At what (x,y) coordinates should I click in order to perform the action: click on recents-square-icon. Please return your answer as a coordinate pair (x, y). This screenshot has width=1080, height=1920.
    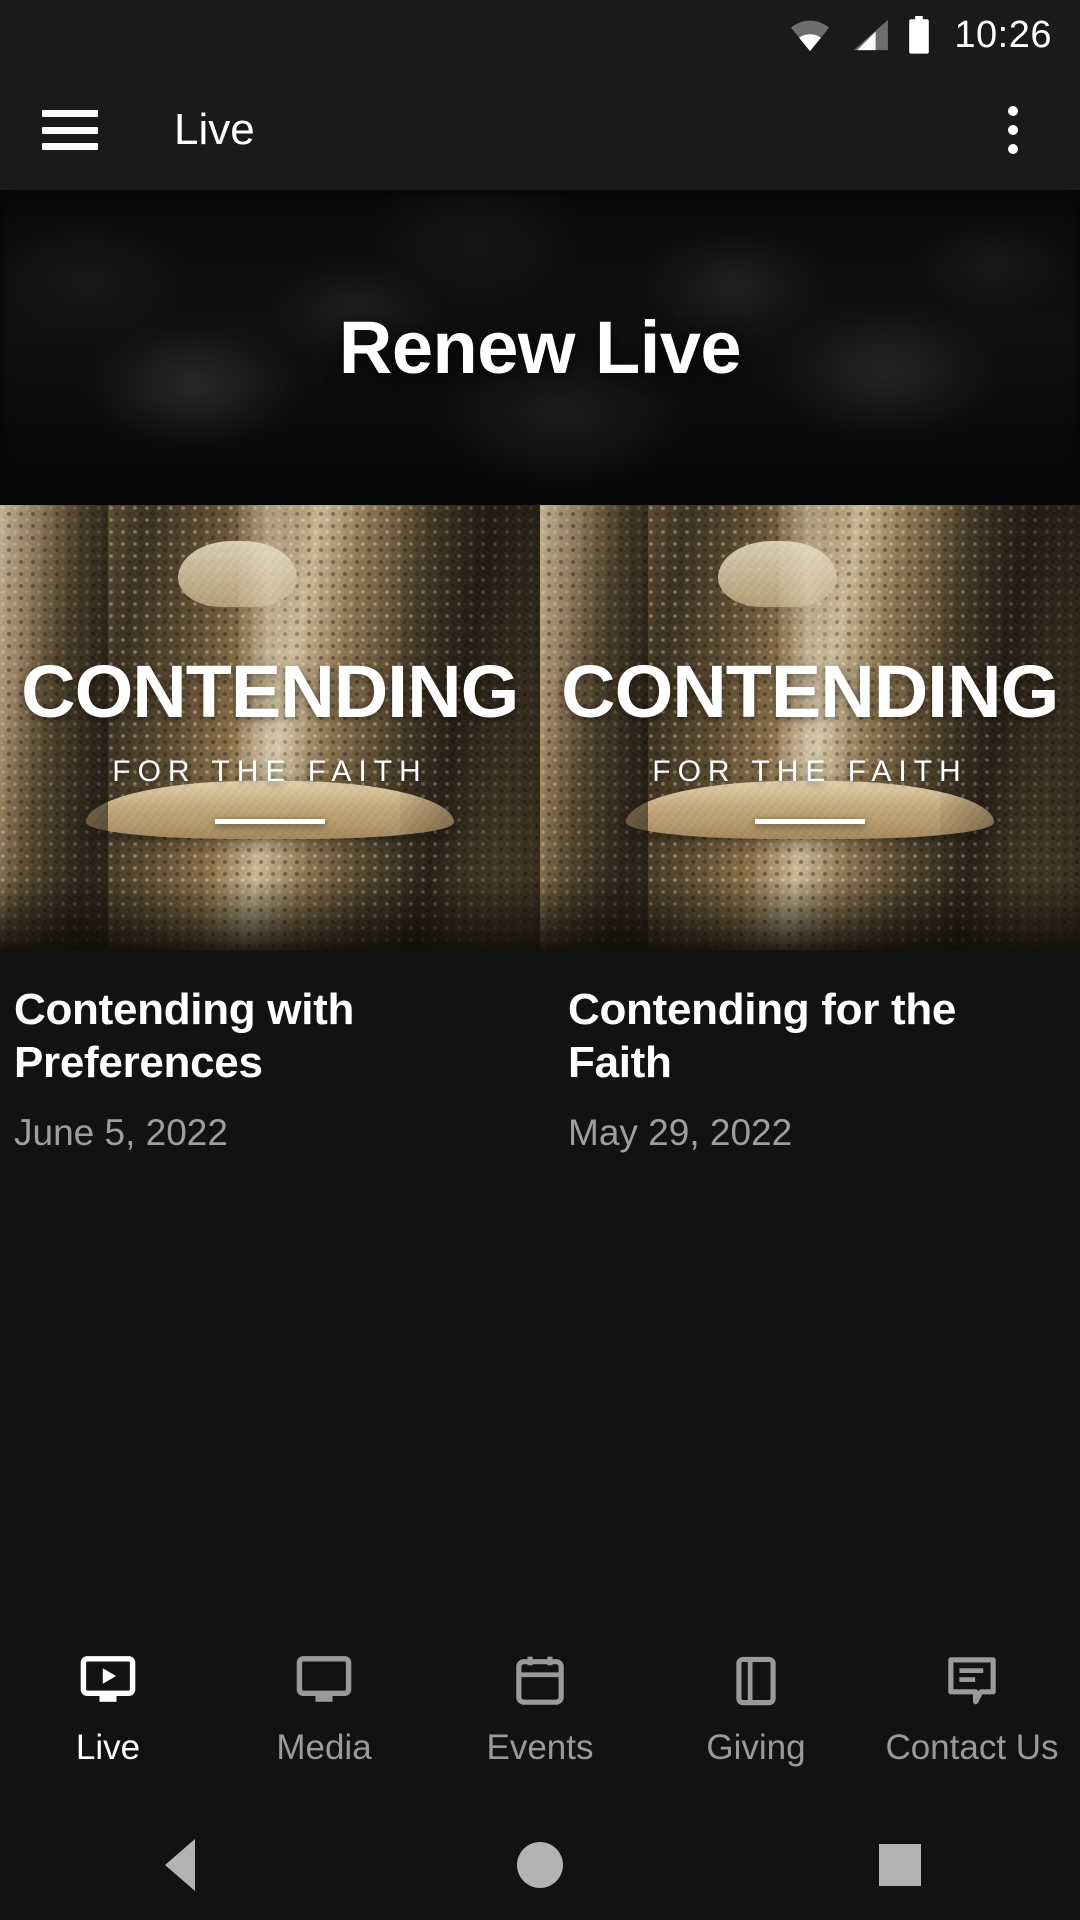
    Looking at the image, I should click on (900, 1865).